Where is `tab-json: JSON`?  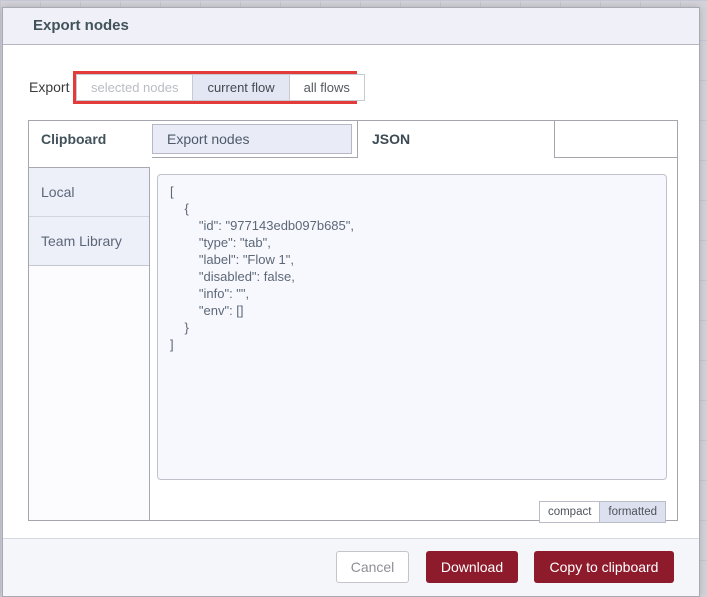 tab-json: JSON is located at coordinates (456, 139).